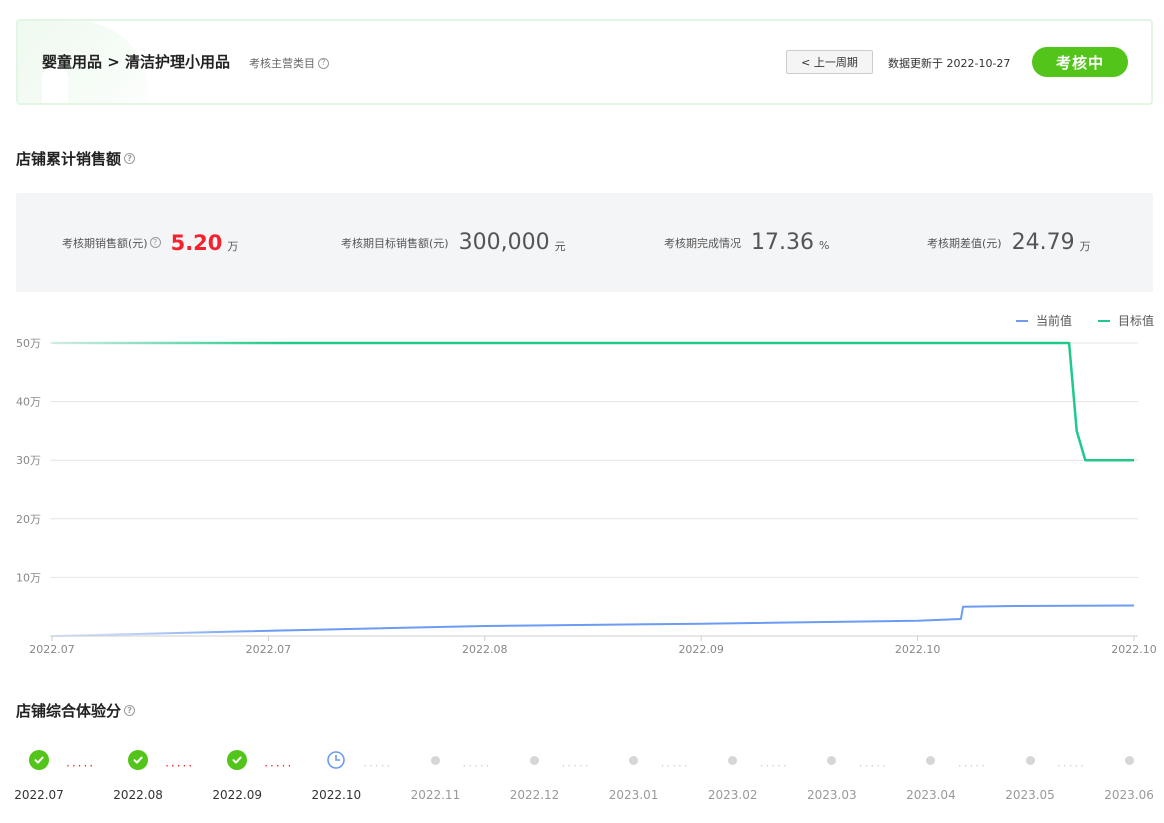 This screenshot has width=1164, height=823. I want to click on x-tick-label: 2022.09, so click(701, 649).